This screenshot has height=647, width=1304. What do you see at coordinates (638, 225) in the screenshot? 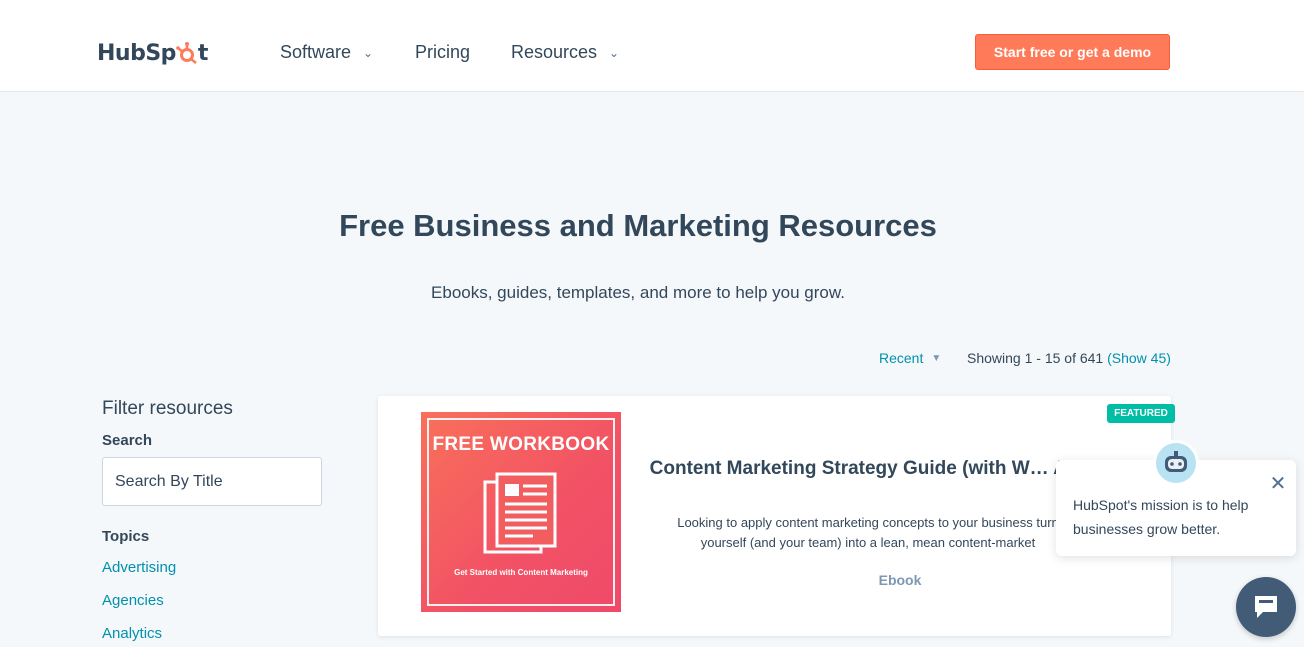
I see `page-title: Free Business and Marketing Resources` at bounding box center [638, 225].